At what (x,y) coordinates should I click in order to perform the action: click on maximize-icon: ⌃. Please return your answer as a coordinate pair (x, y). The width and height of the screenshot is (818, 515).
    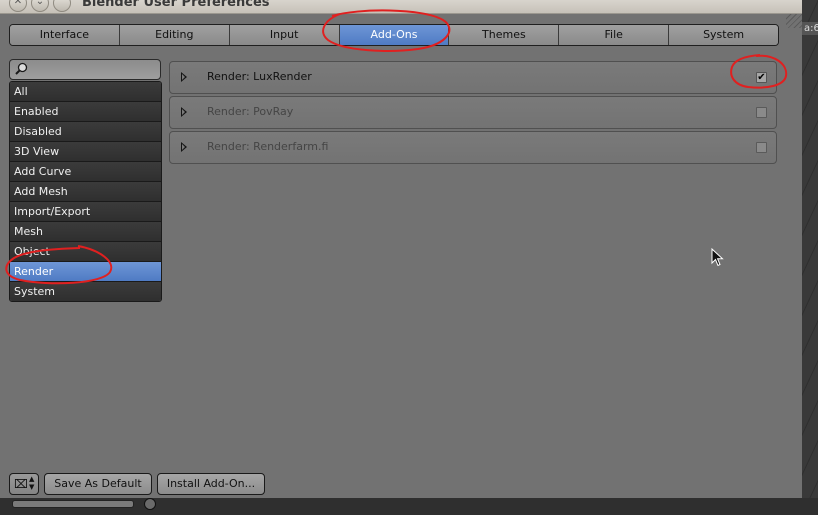
    Looking at the image, I should click on (62, 6).